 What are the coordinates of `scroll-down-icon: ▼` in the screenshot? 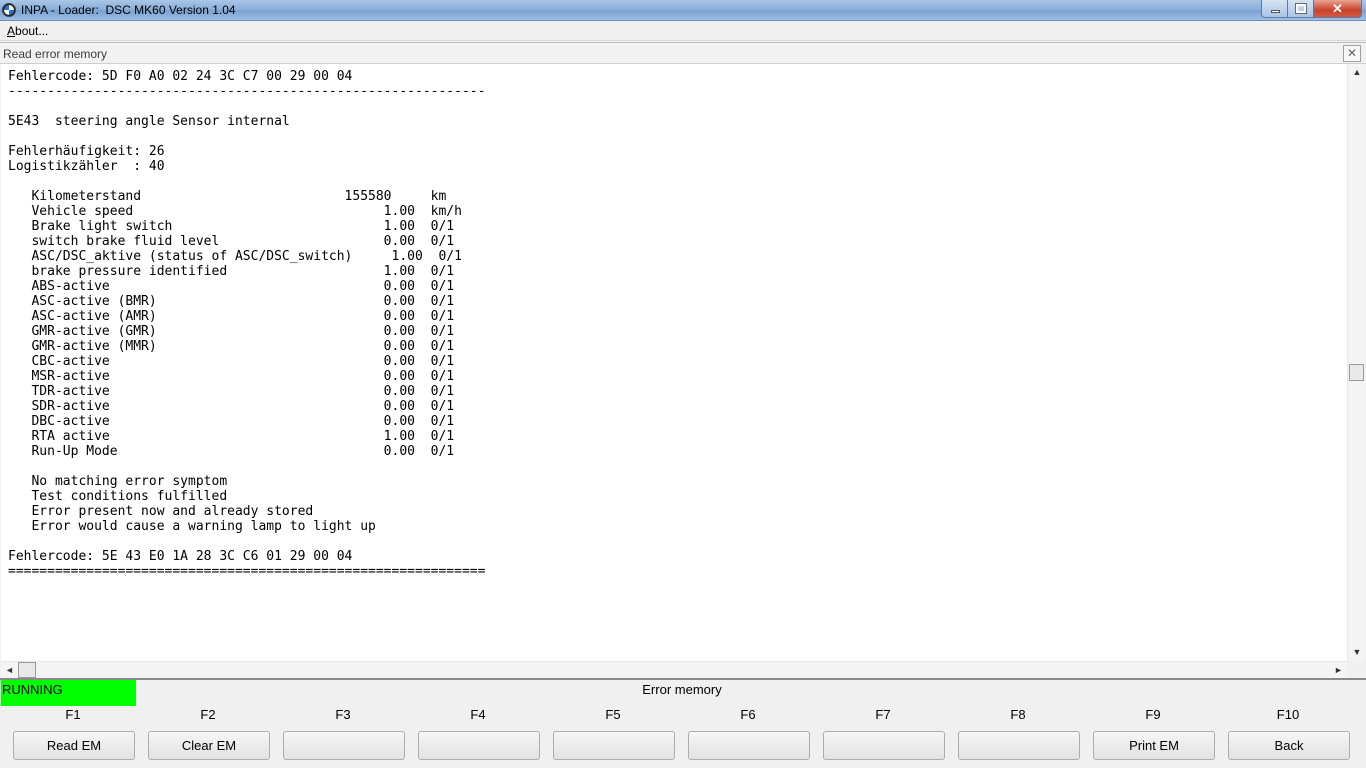 It's located at (1357, 652).